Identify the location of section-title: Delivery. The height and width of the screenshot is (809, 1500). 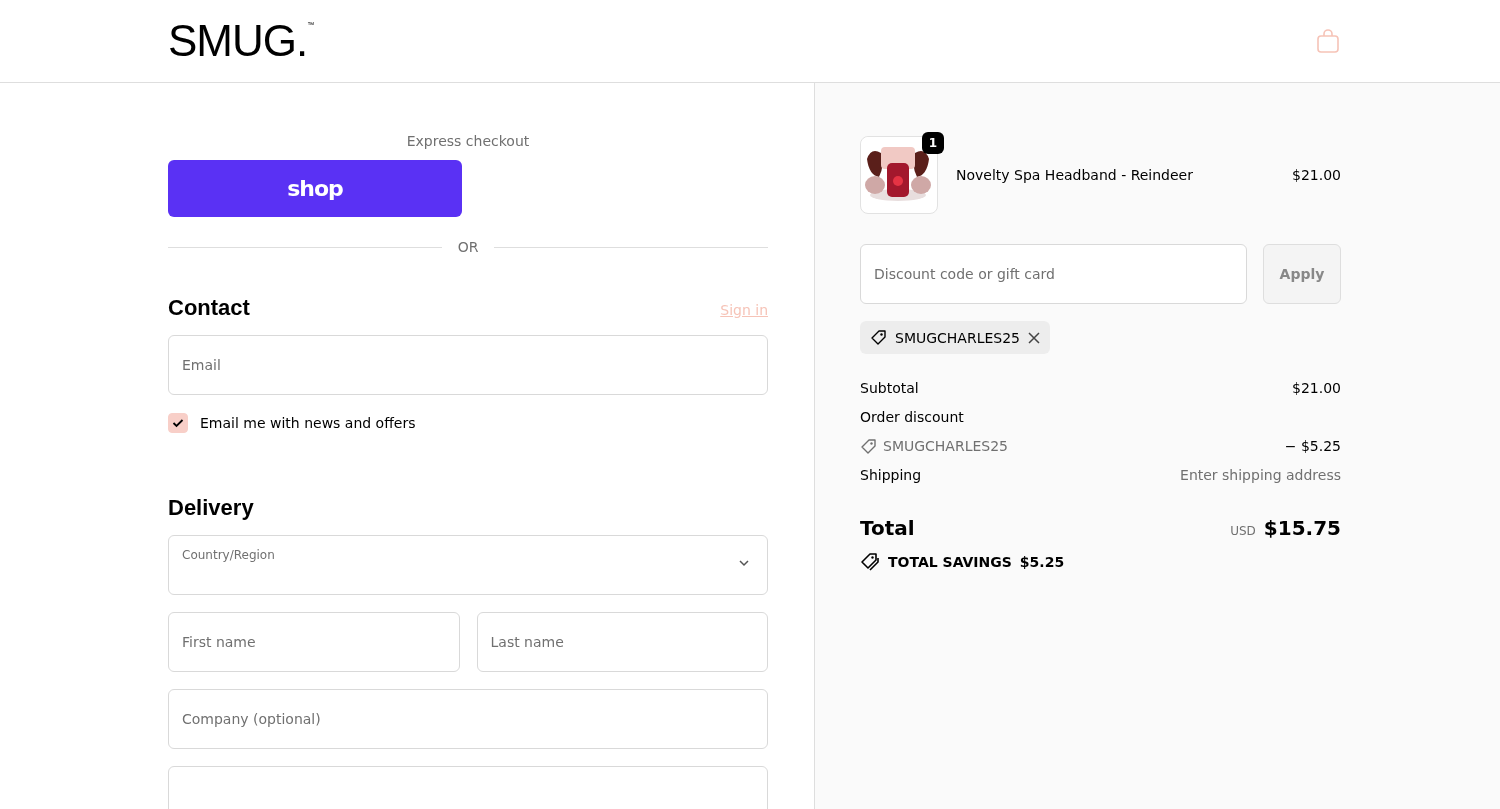
(211, 508).